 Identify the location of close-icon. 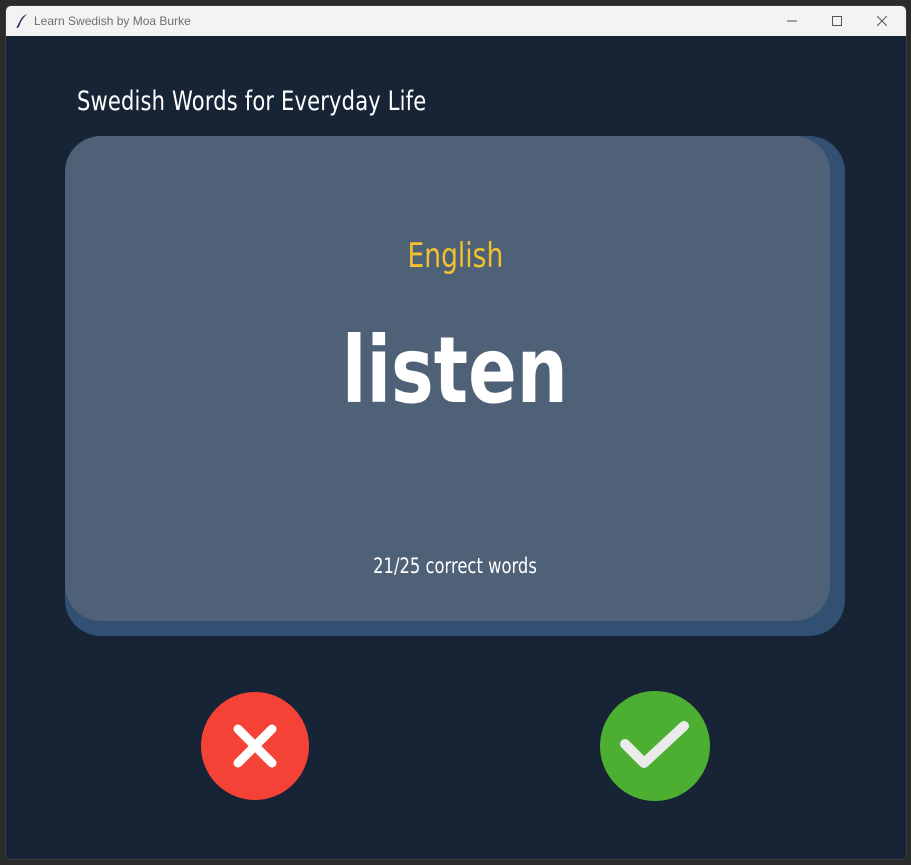
(882, 21).